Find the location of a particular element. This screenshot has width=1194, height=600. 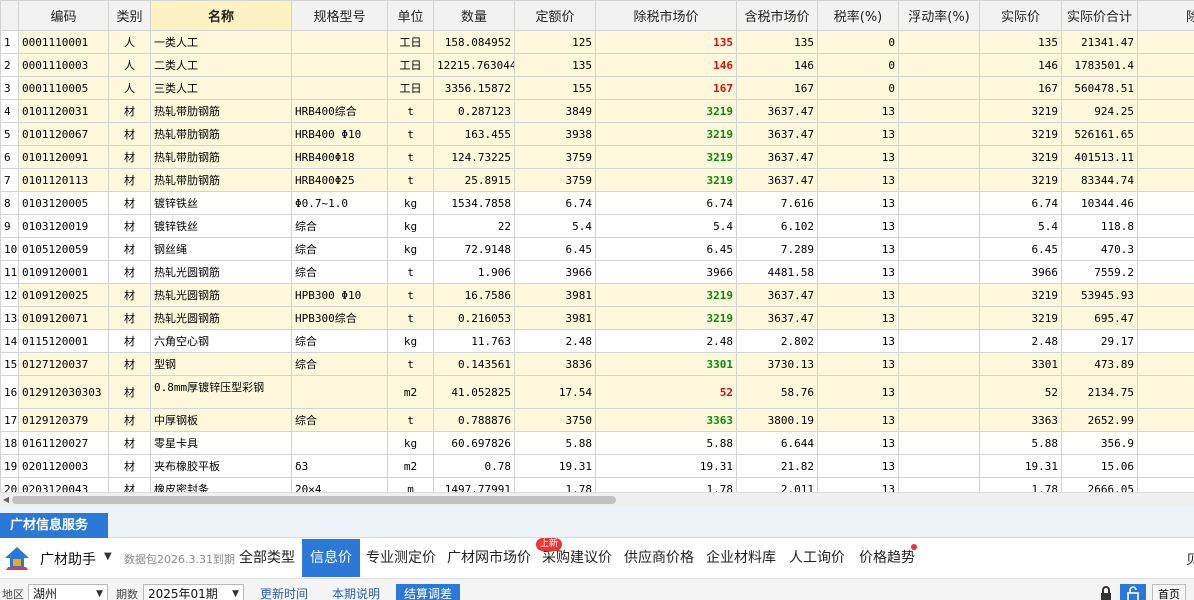

region-select: 湖州 ▼ is located at coordinates (68, 592).